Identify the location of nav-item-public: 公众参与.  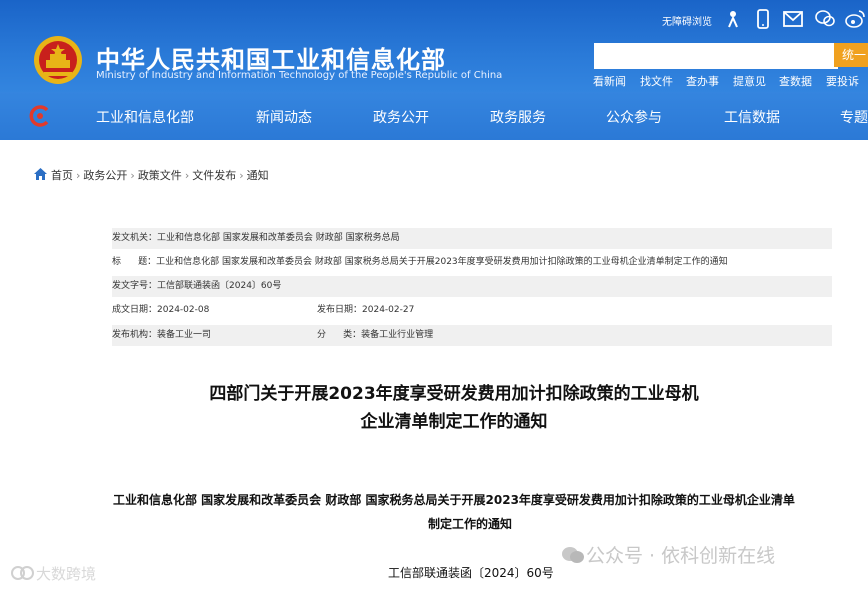
(634, 117).